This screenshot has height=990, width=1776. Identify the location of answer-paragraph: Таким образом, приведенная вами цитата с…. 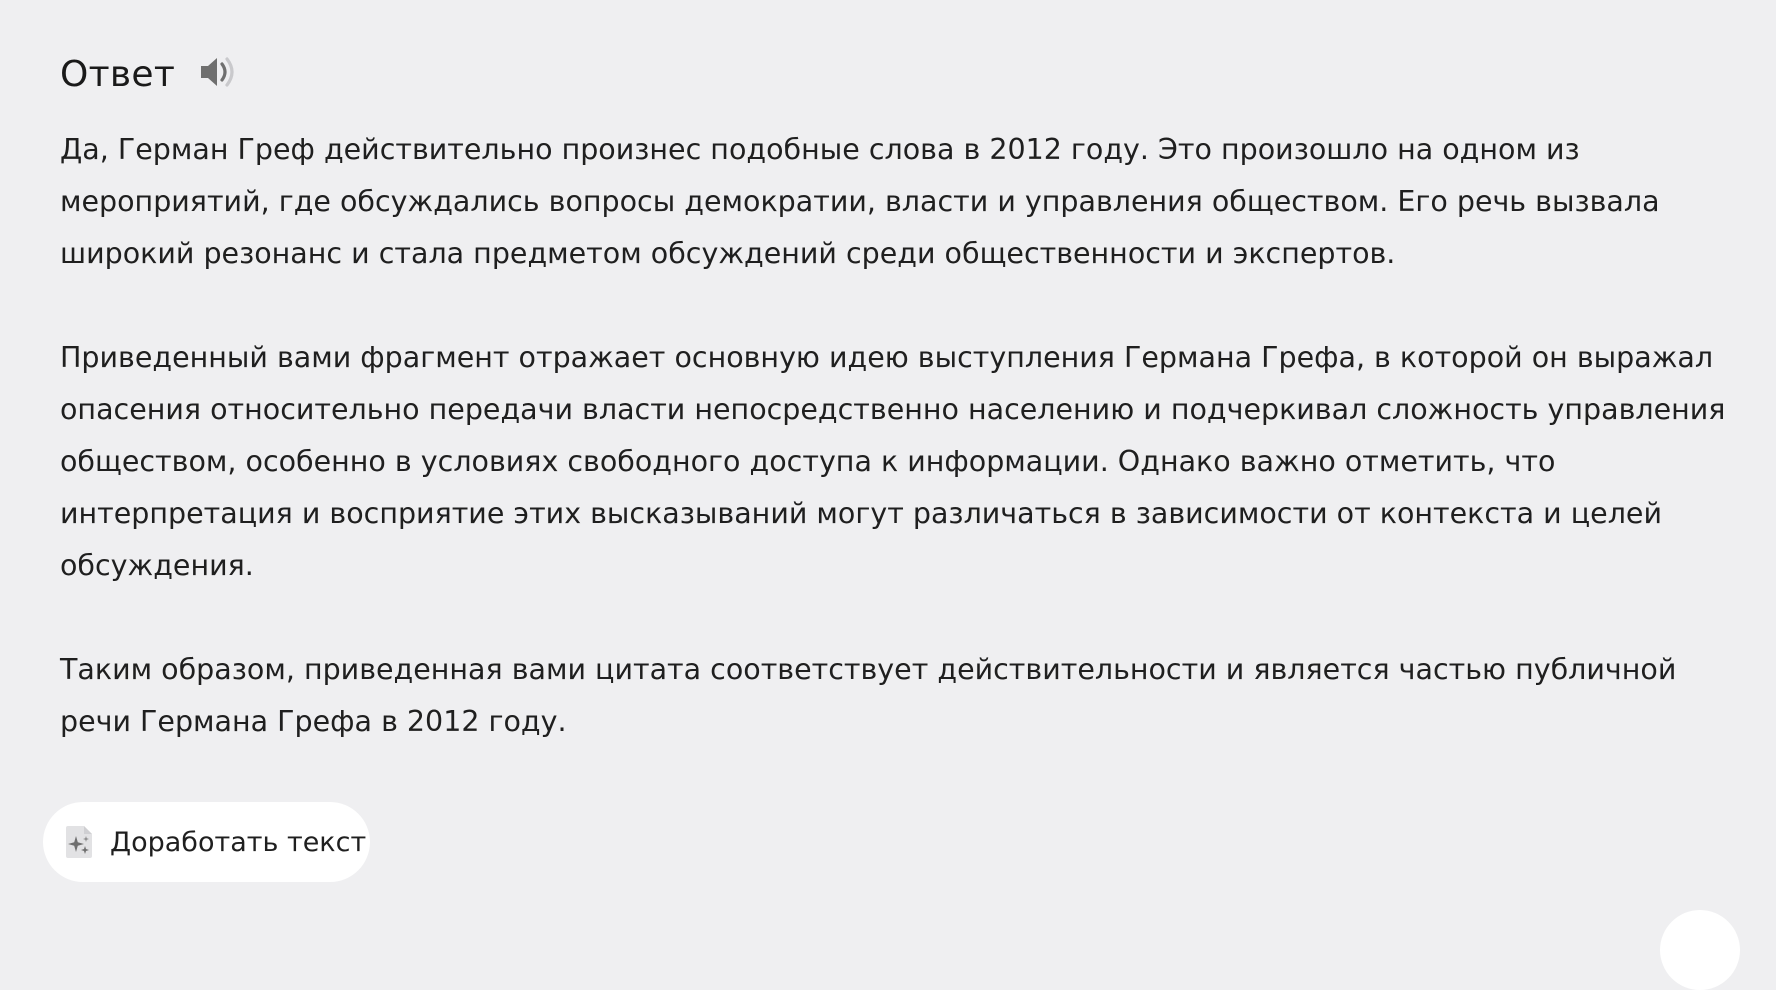
(868, 695).